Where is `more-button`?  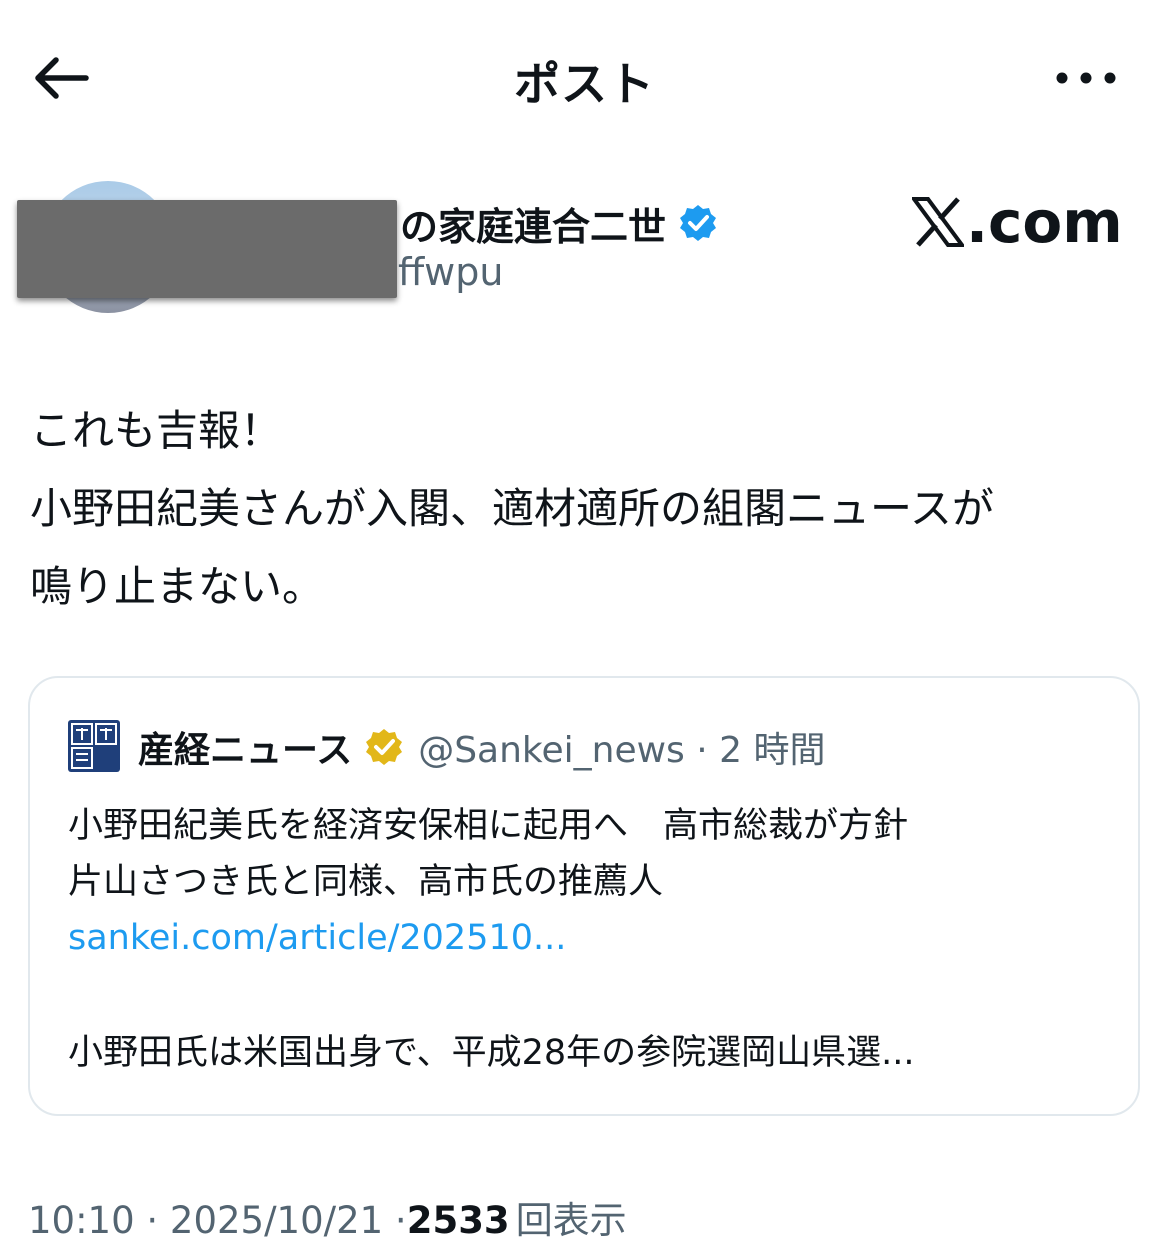
more-button is located at coordinates (1086, 78).